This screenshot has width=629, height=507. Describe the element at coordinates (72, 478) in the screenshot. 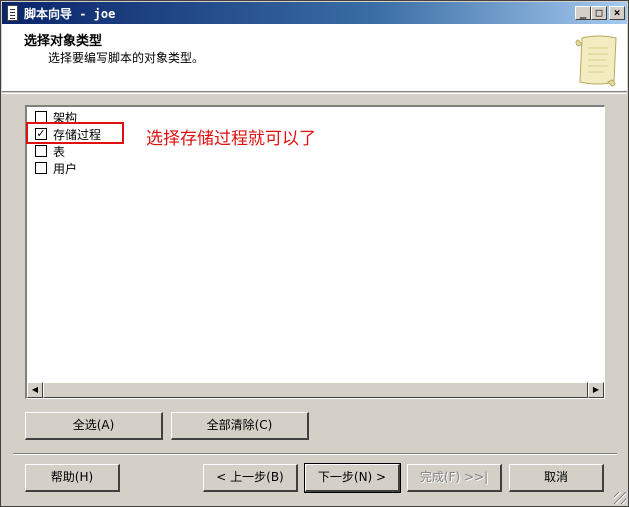

I see `help-button: 帮助(H)` at that location.